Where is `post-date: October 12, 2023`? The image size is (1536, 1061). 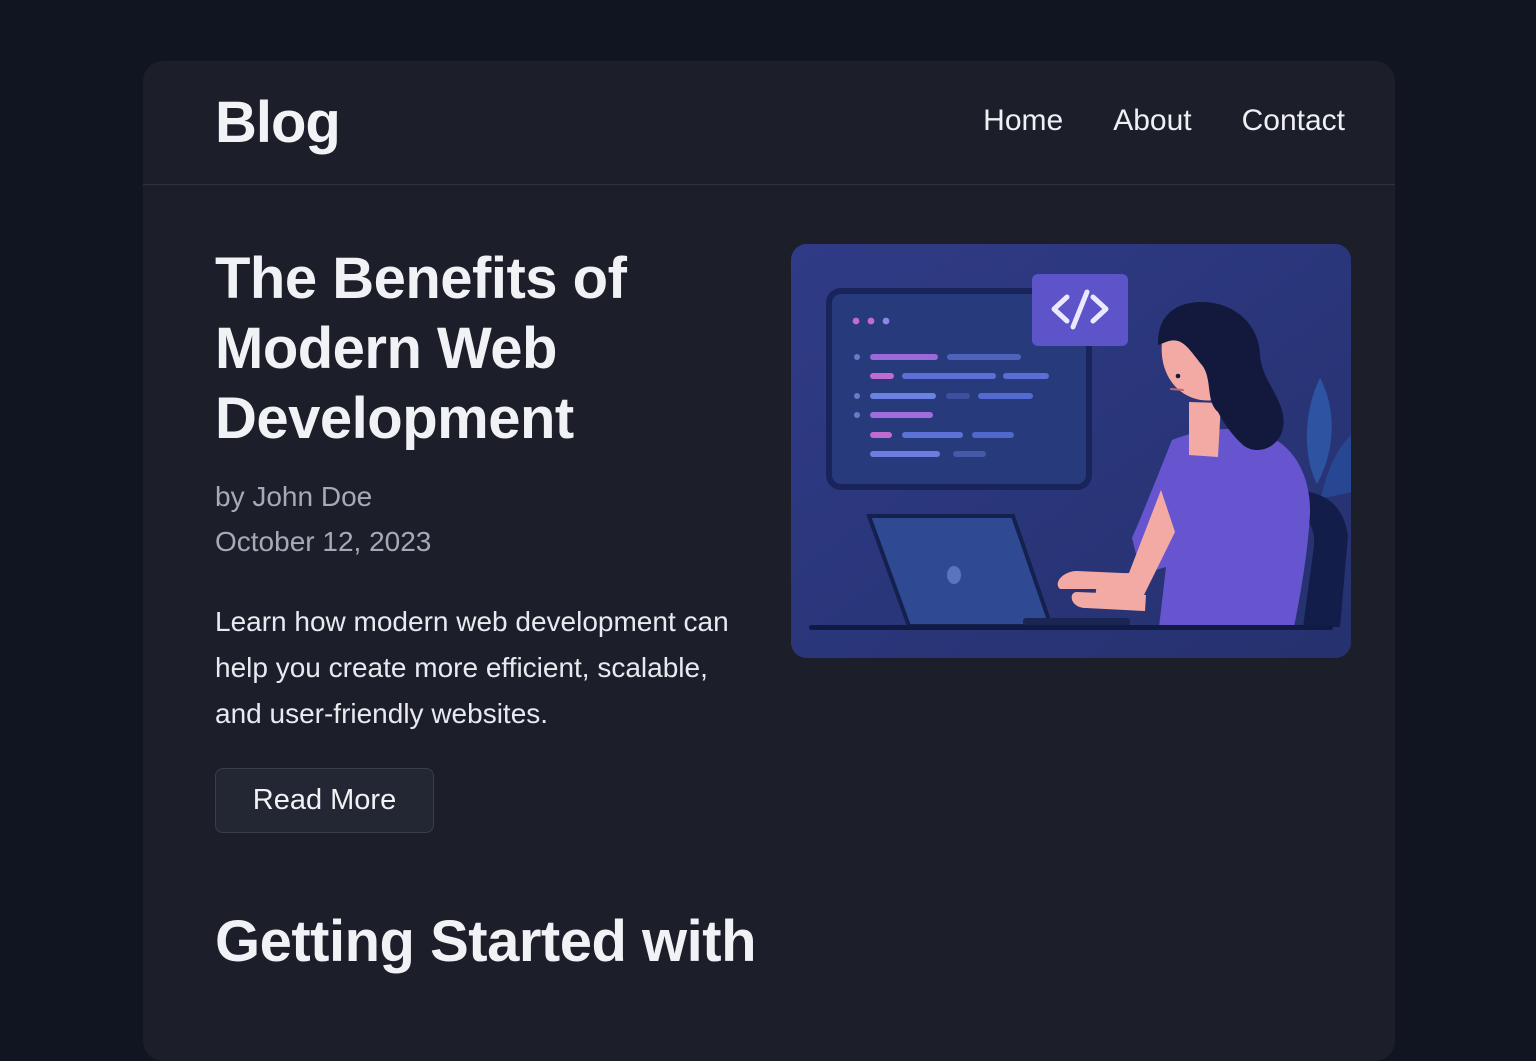 post-date: October 12, 2023 is located at coordinates (323, 541).